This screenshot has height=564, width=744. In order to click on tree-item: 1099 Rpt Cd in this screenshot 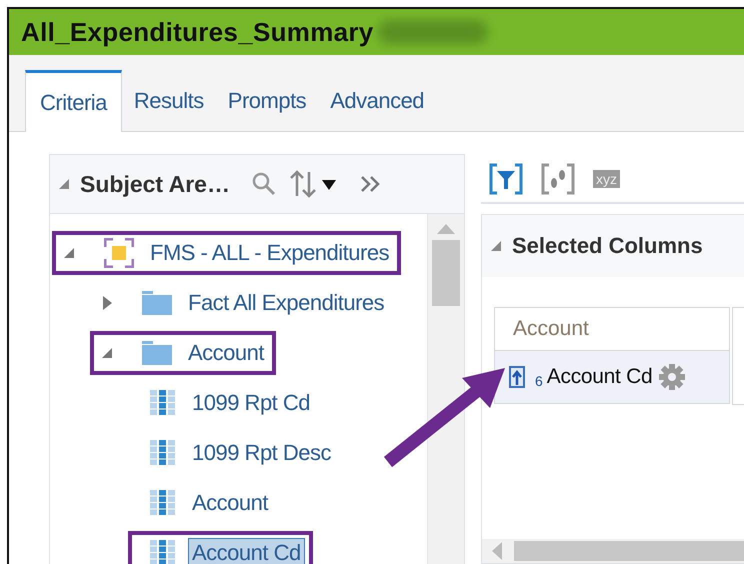, I will do `click(225, 403)`.